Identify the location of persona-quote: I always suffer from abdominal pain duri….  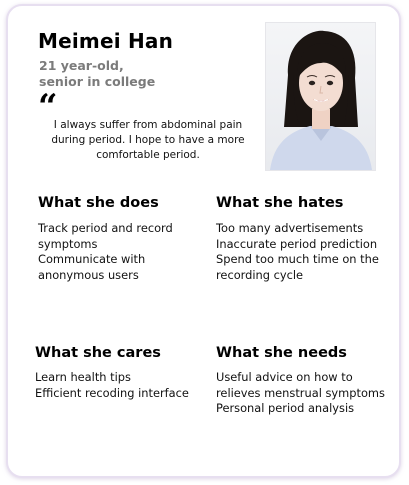
(148, 140).